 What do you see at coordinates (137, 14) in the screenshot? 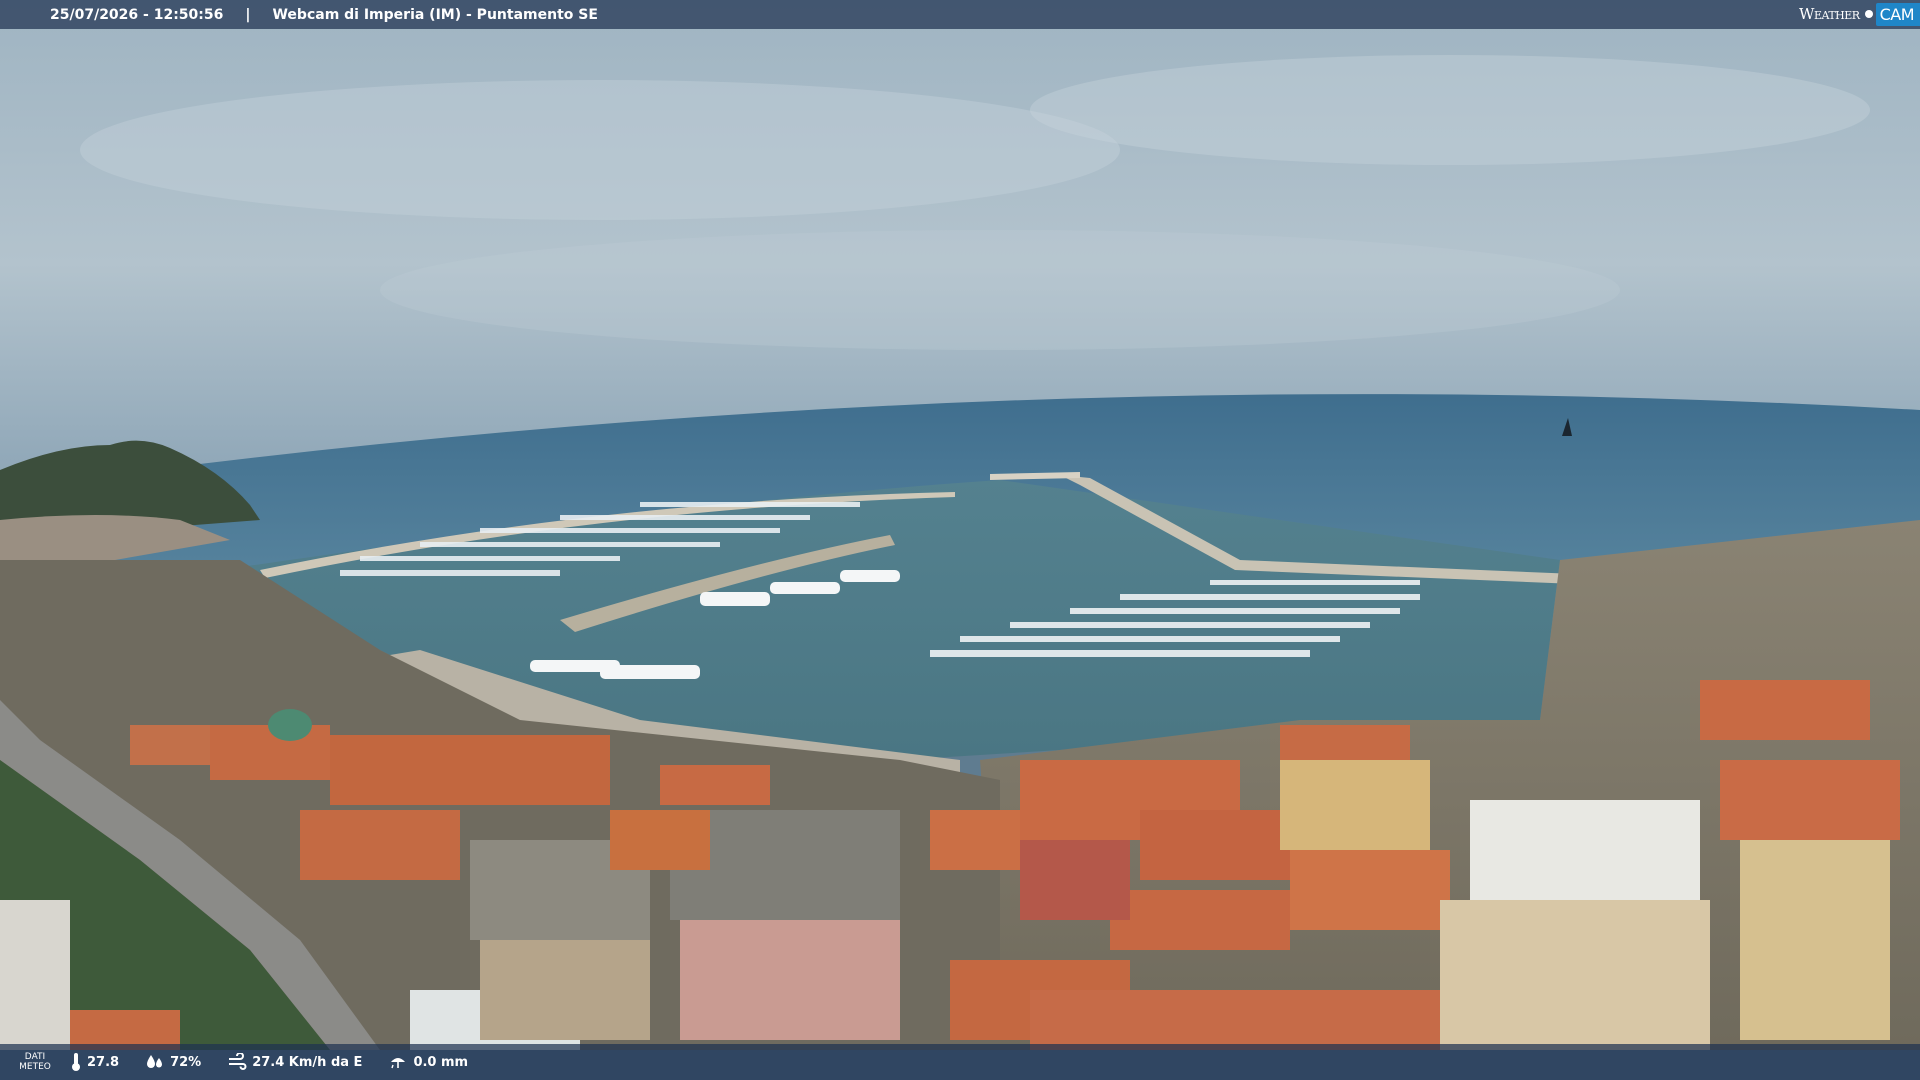
I see `timestamp: 25/07/2026 - 12:50:56` at bounding box center [137, 14].